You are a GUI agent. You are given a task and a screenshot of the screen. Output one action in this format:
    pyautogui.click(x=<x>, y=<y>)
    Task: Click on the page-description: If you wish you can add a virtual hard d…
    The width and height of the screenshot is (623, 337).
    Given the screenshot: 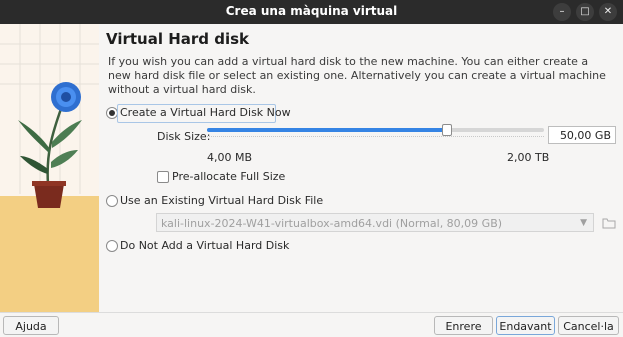 What is the action you would take?
    pyautogui.click(x=357, y=75)
    